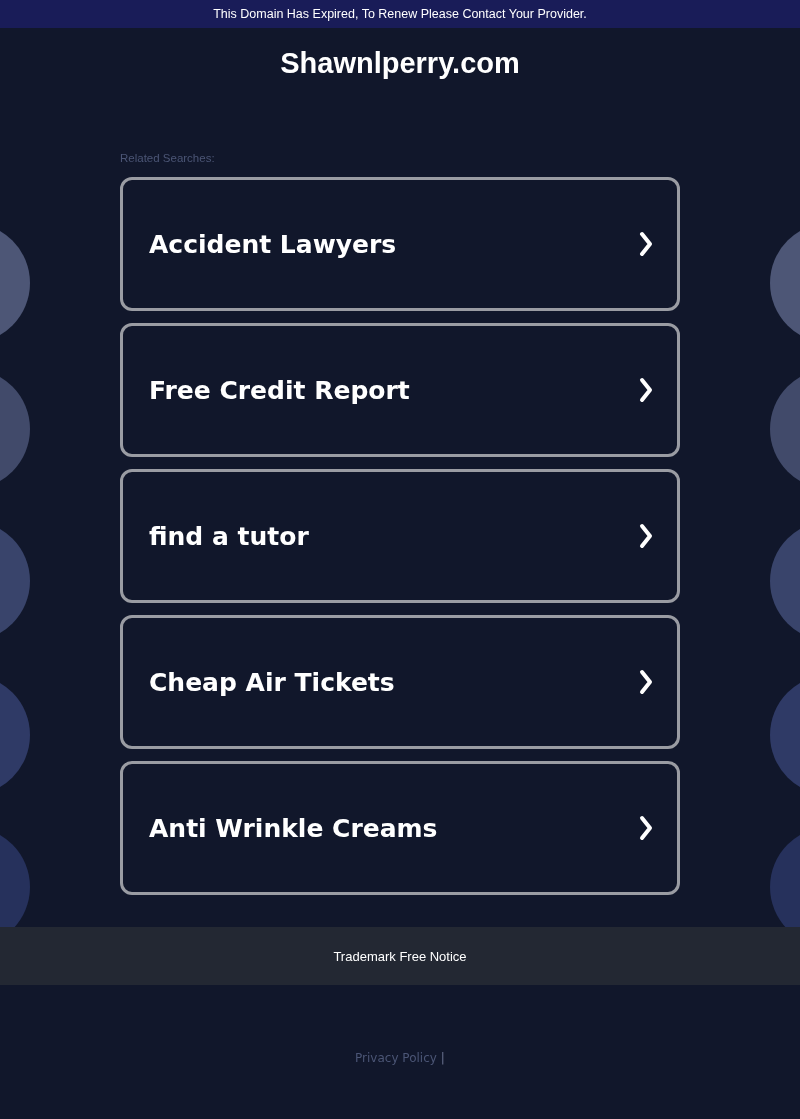 The height and width of the screenshot is (1119, 800). Describe the element at coordinates (400, 63) in the screenshot. I see `site-title: Shawnlperry.com` at that location.